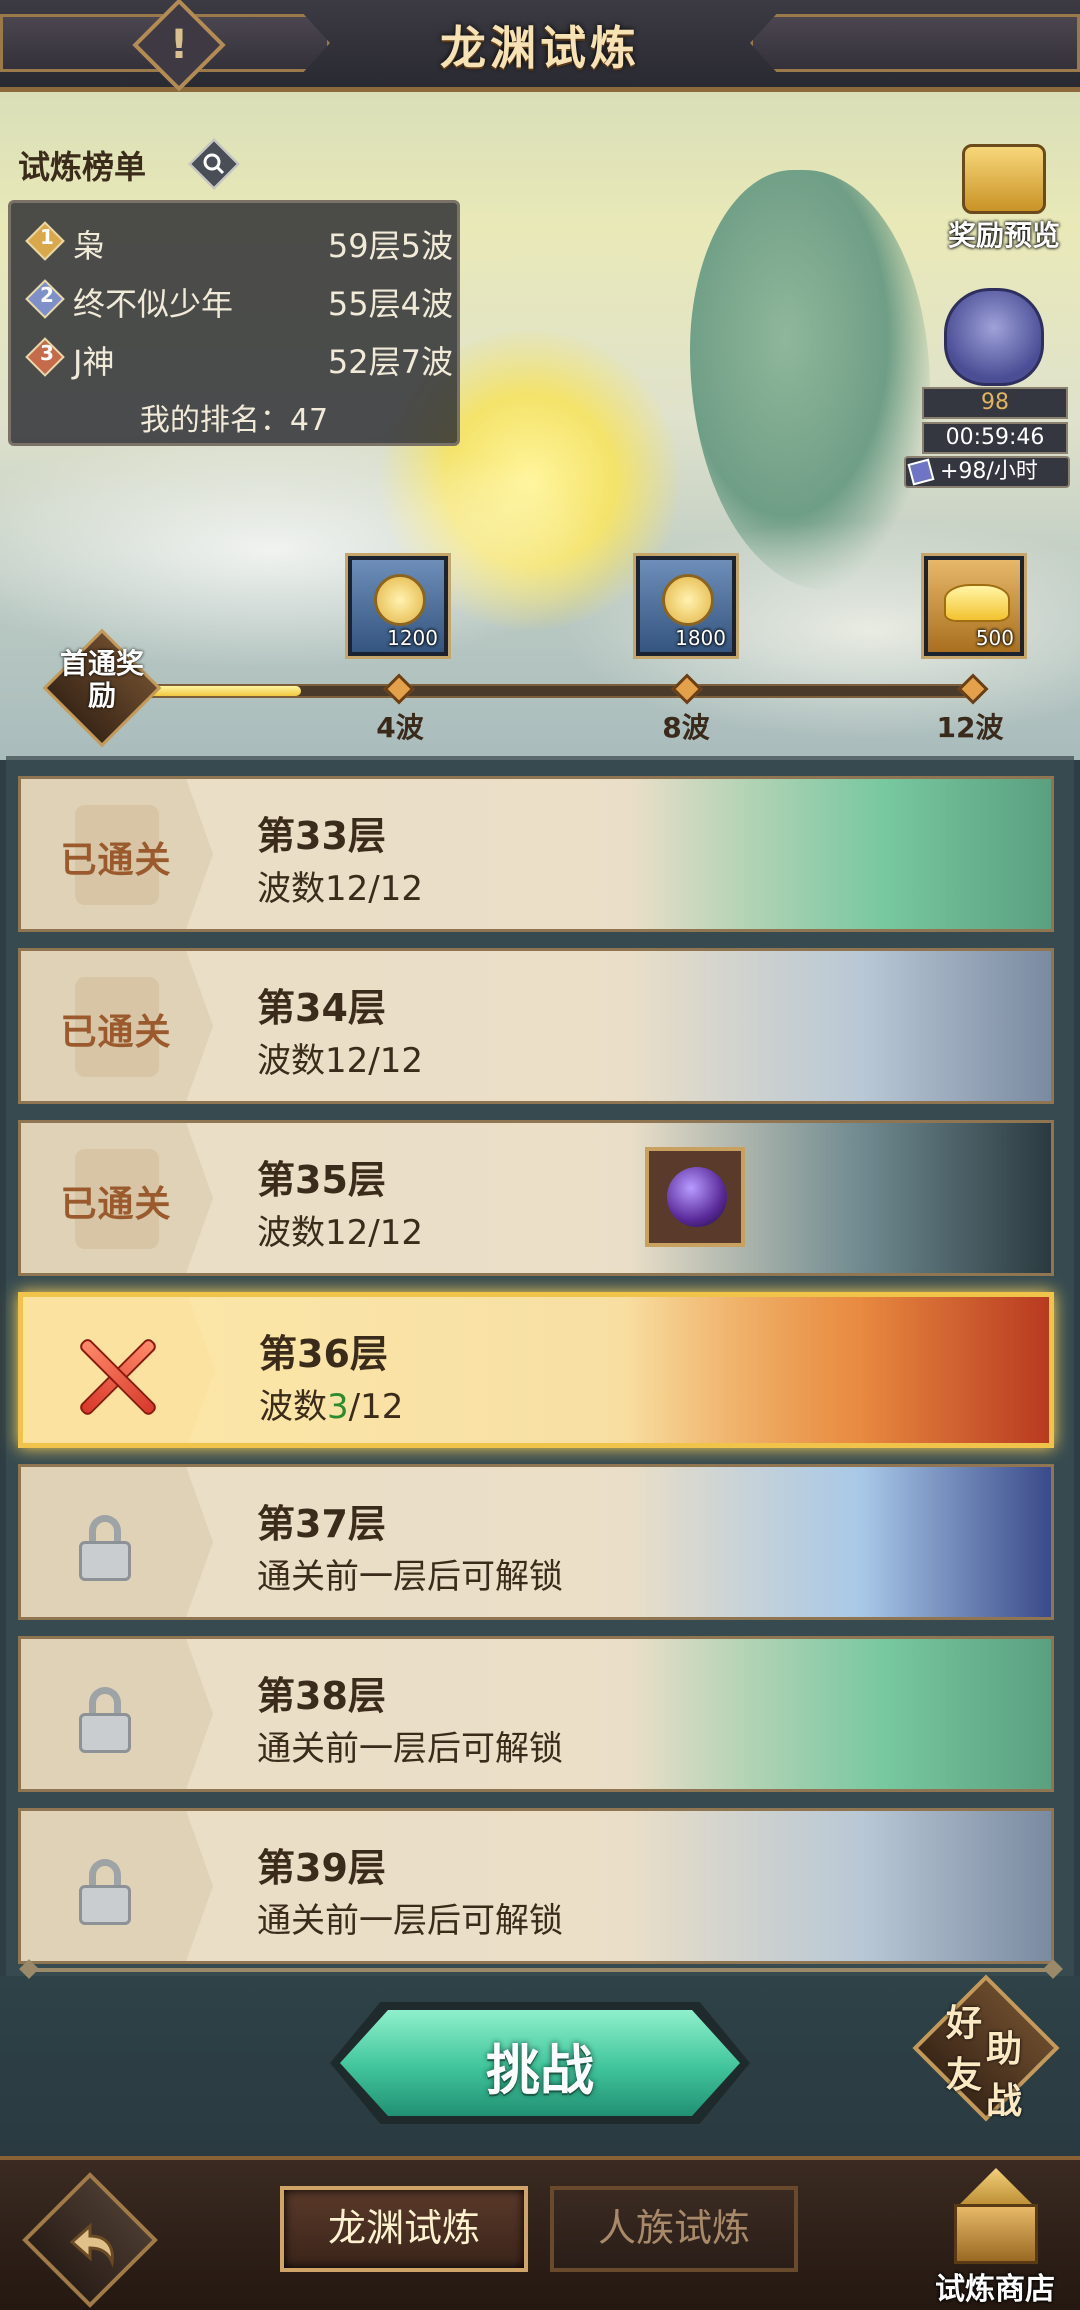 Image resolution: width=1080 pixels, height=2310 pixels. What do you see at coordinates (995, 438) in the screenshot?
I see `bag-timer: 00:59:46` at bounding box center [995, 438].